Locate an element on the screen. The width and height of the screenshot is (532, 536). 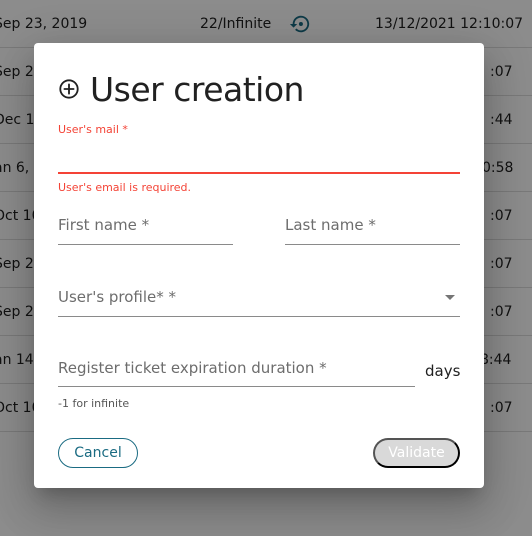
expiration-duration-label: Register ticket expiration duration * is located at coordinates (192, 368).